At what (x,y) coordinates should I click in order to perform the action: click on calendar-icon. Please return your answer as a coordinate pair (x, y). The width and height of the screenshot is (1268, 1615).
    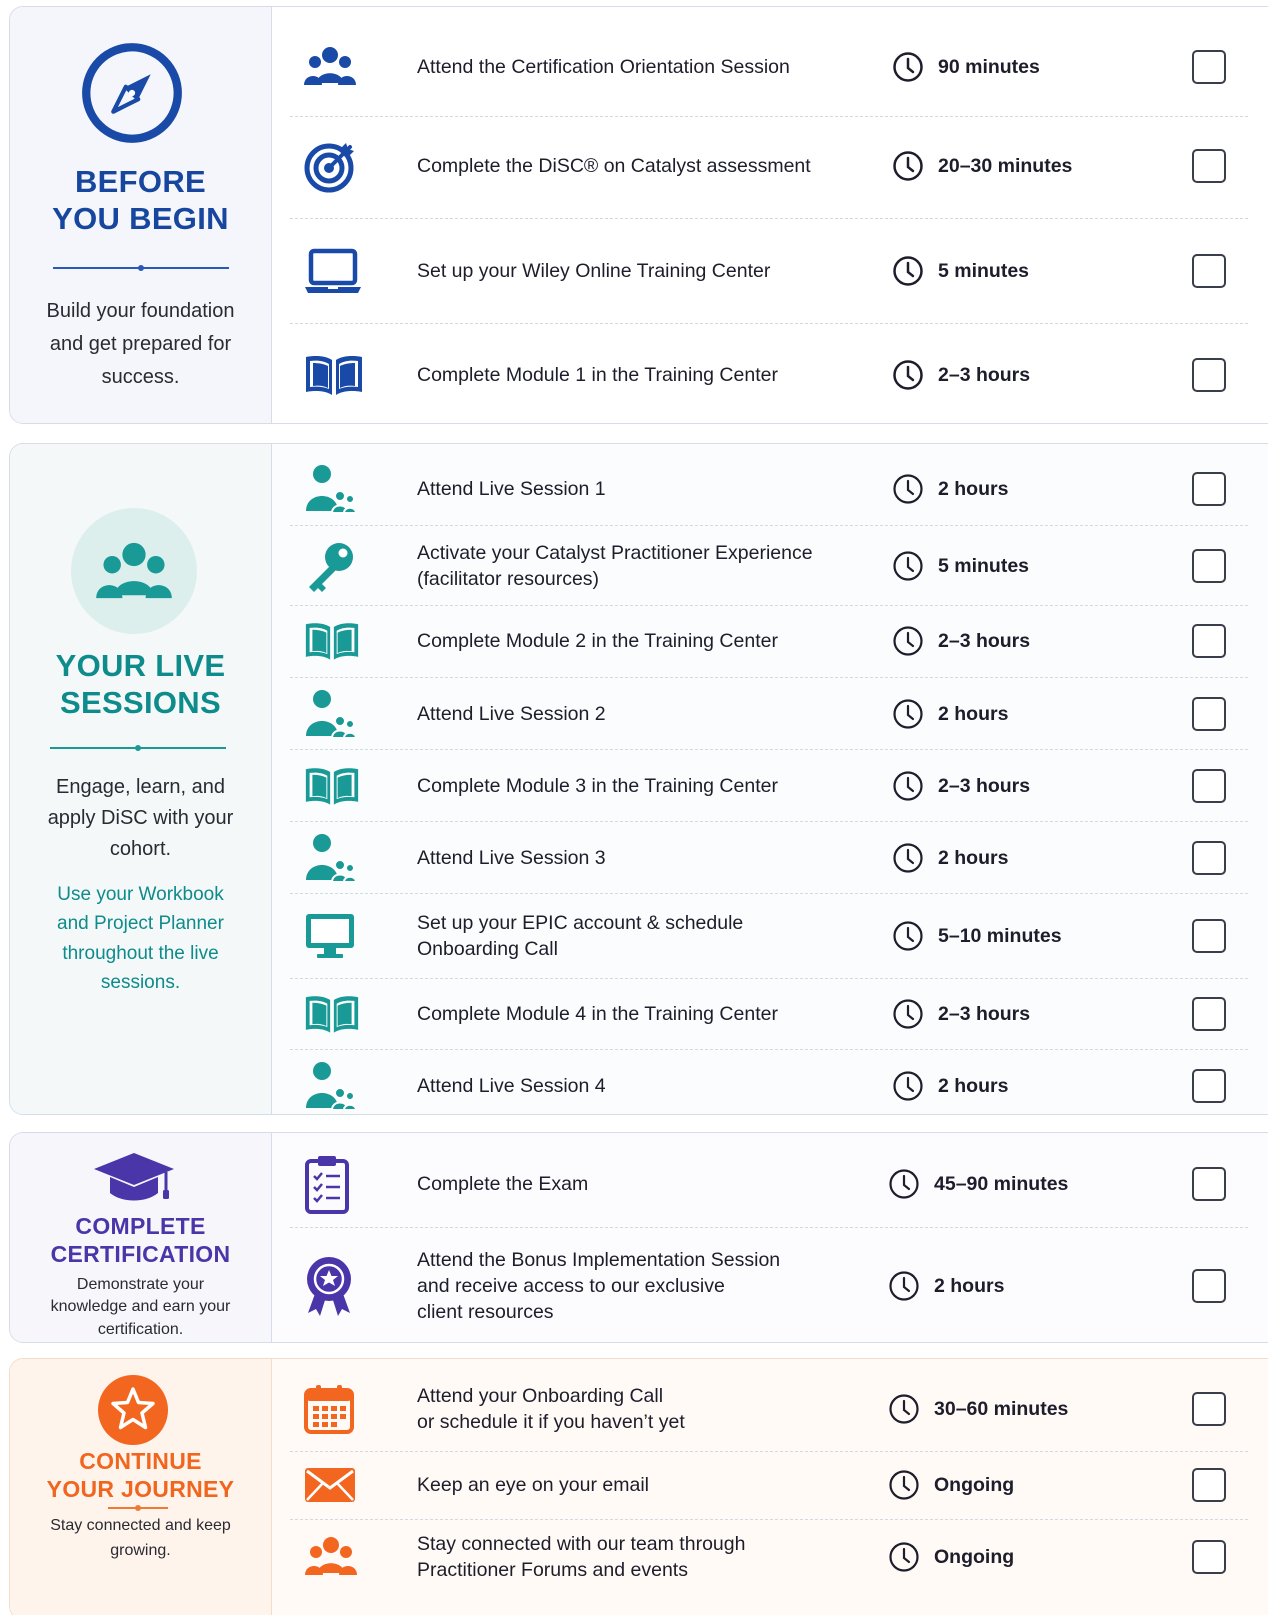
    Looking at the image, I should click on (329, 1409).